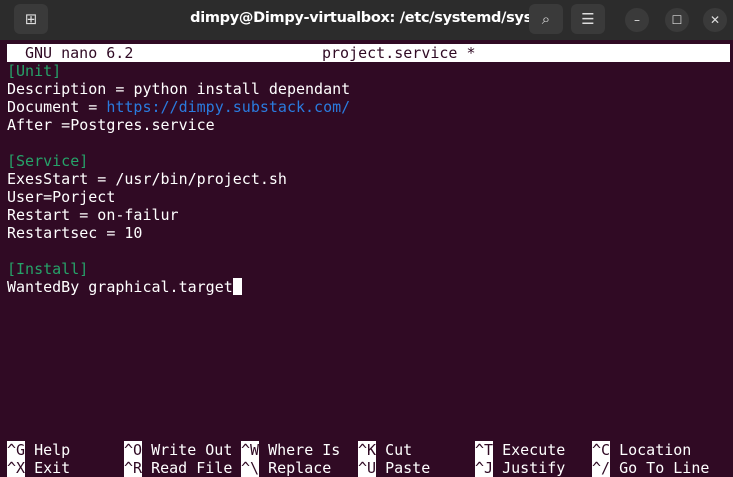 The height and width of the screenshot is (477, 733). What do you see at coordinates (48, 269) in the screenshot?
I see `section-header: [Install]` at bounding box center [48, 269].